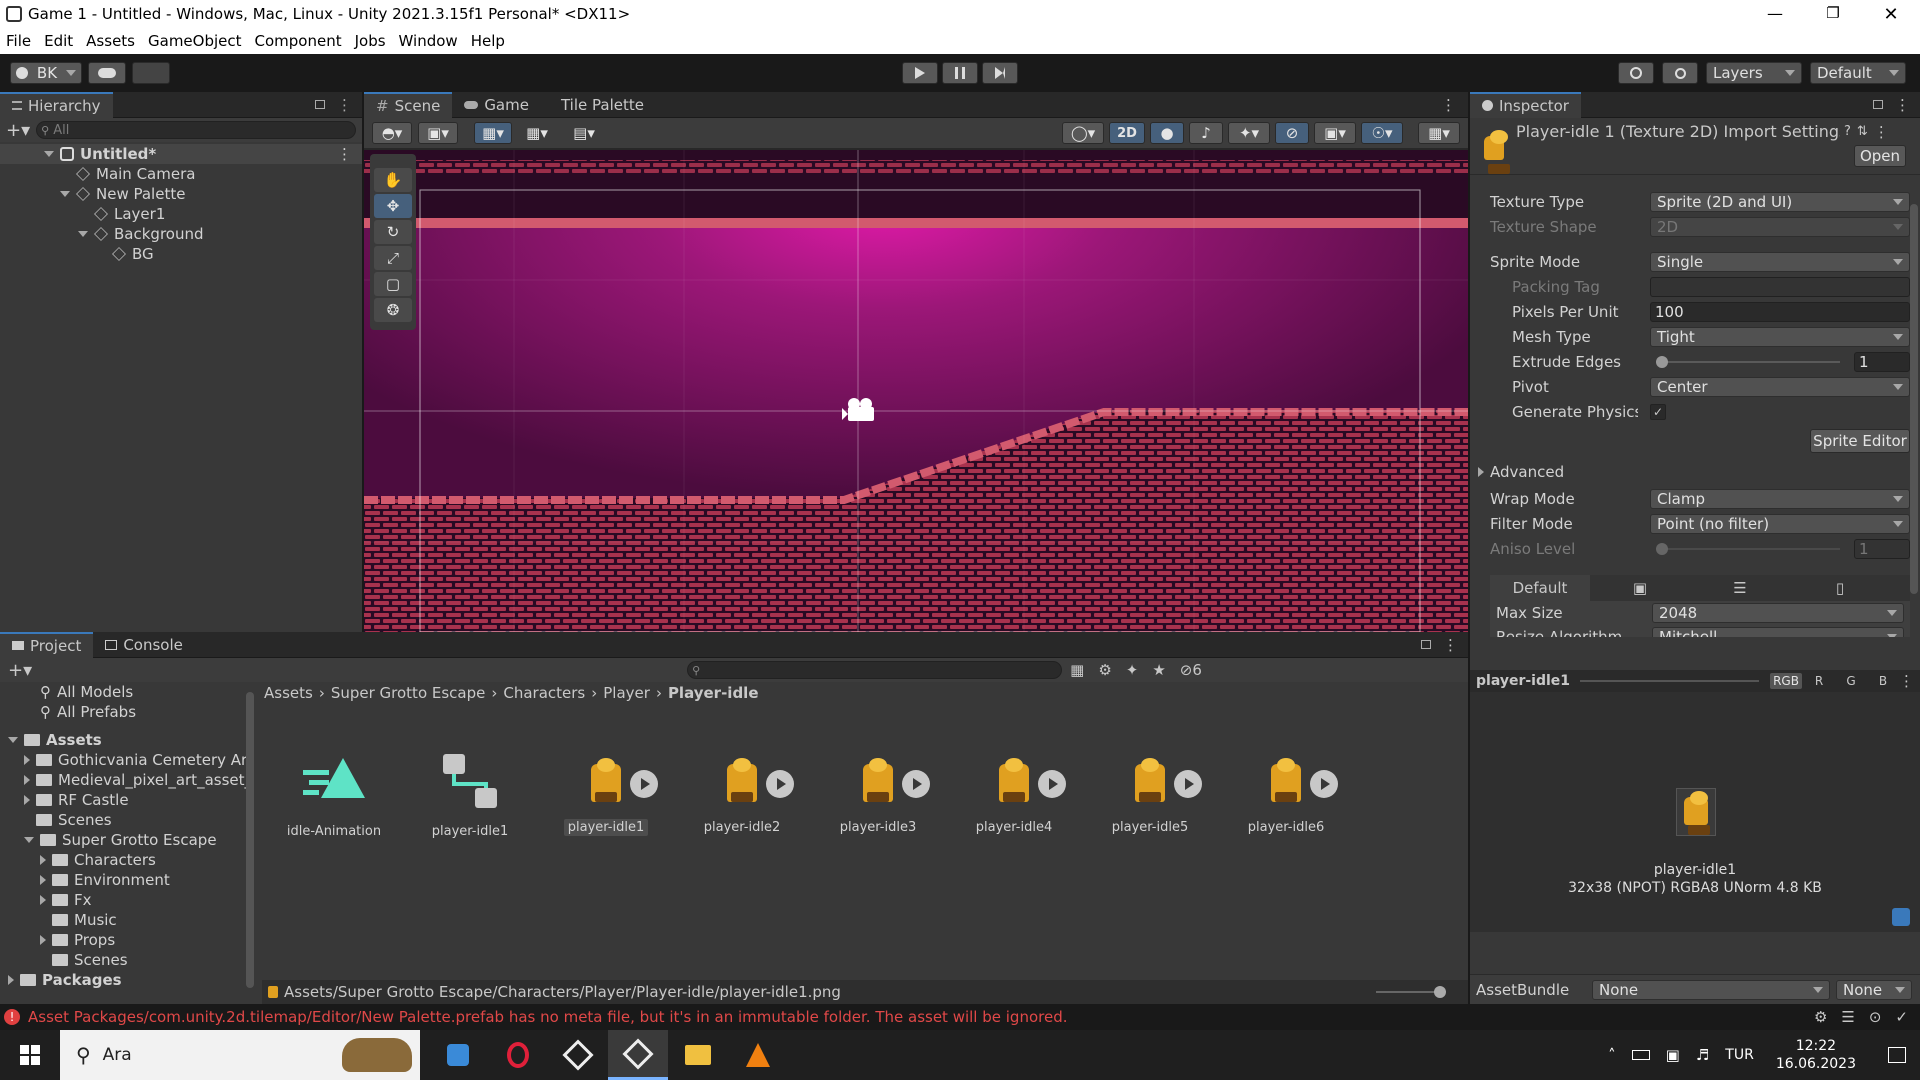 The height and width of the screenshot is (1080, 1920). What do you see at coordinates (151, 73) in the screenshot?
I see `collab-button` at bounding box center [151, 73].